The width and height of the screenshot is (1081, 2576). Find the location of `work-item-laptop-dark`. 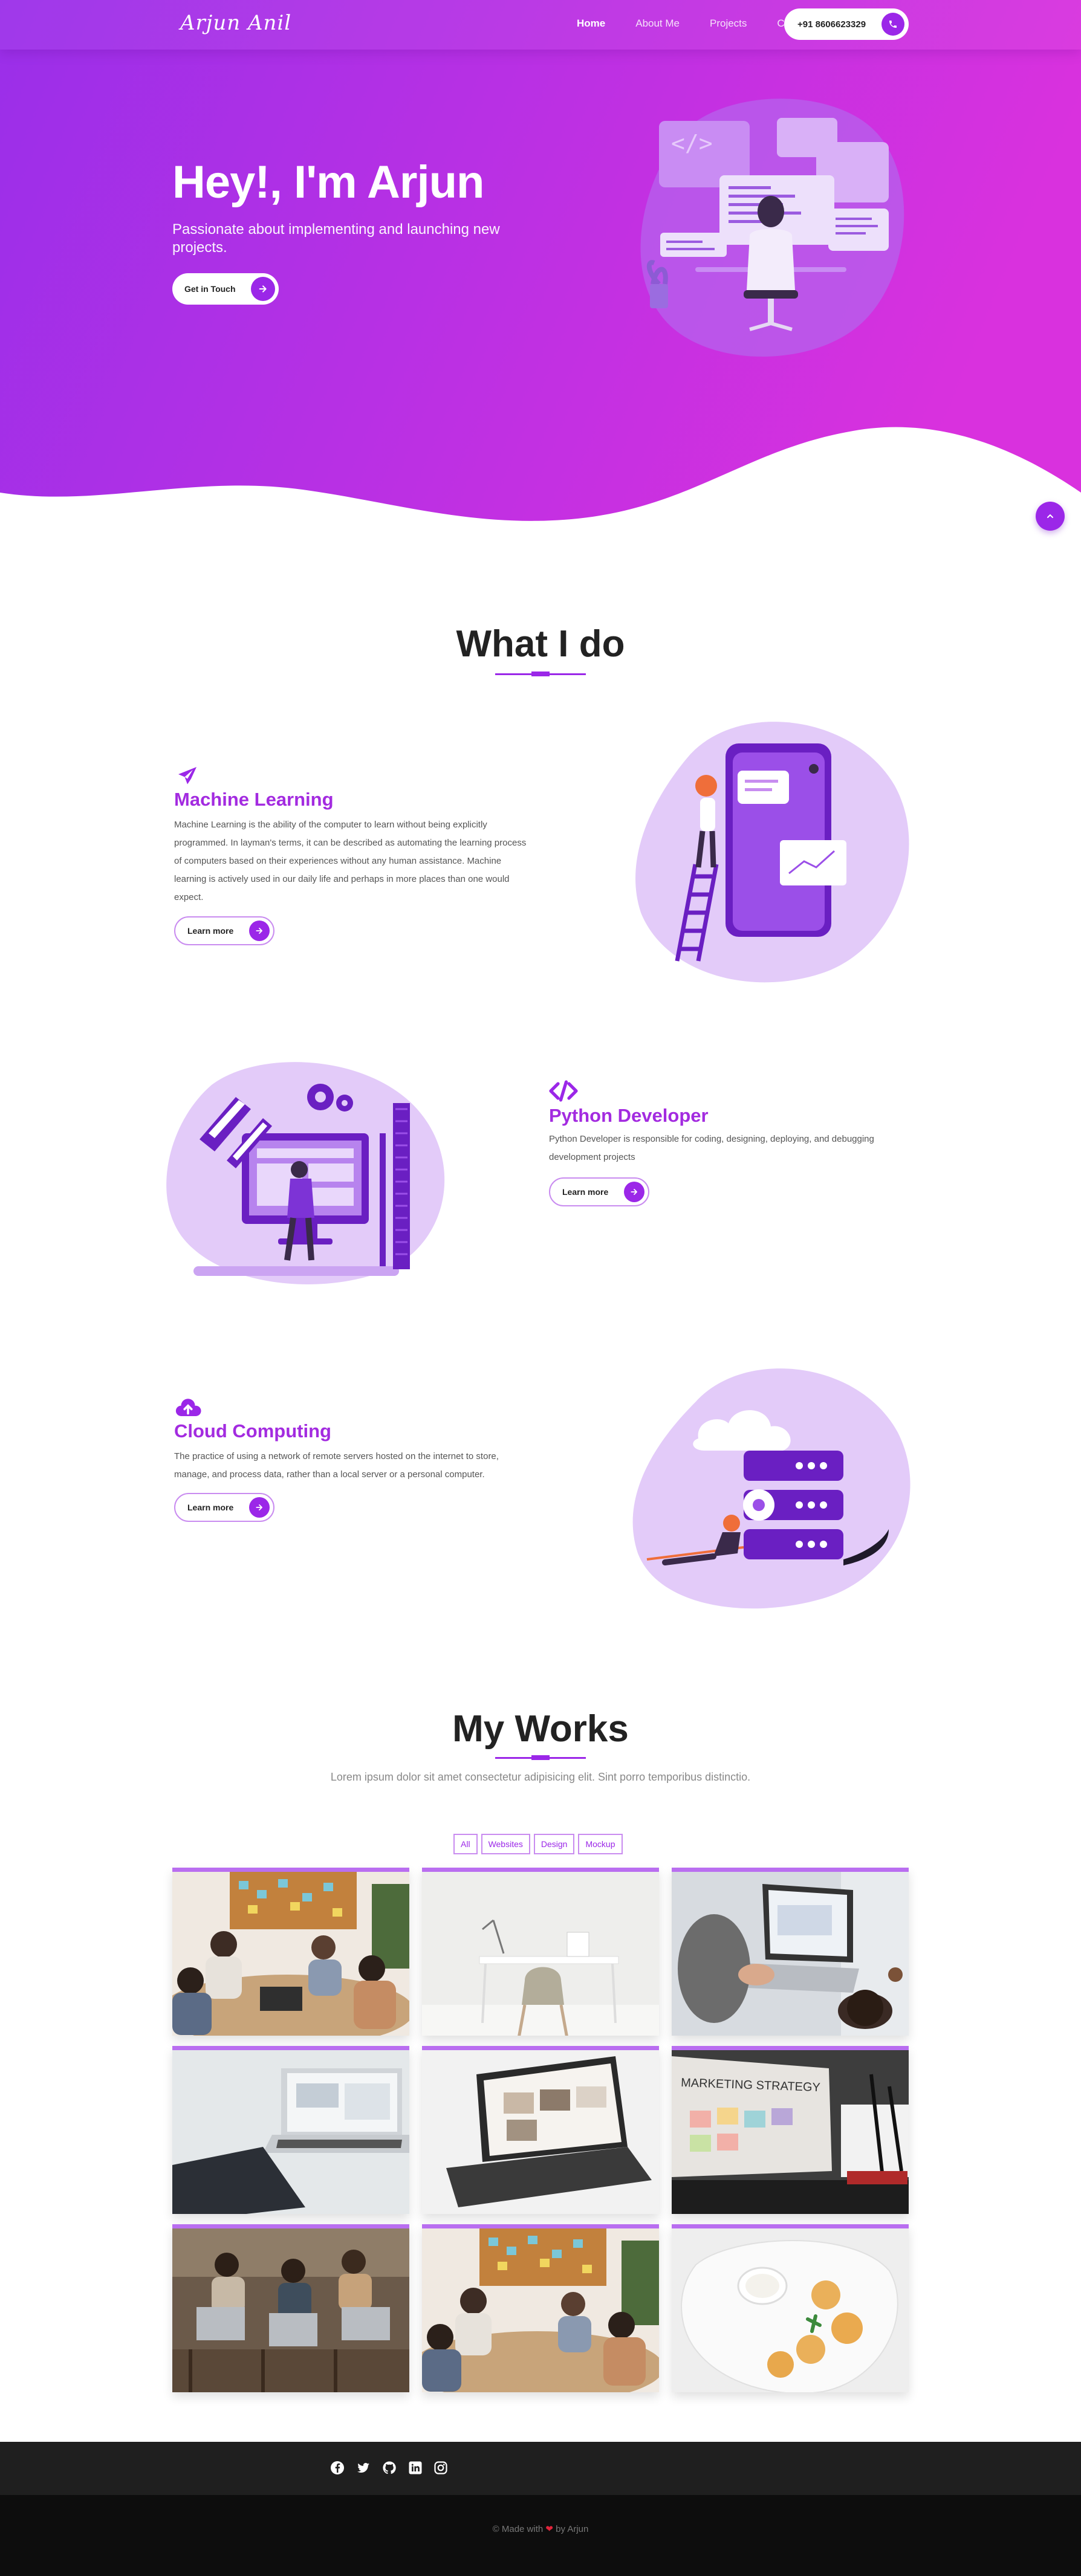

work-item-laptop-dark is located at coordinates (540, 2130).